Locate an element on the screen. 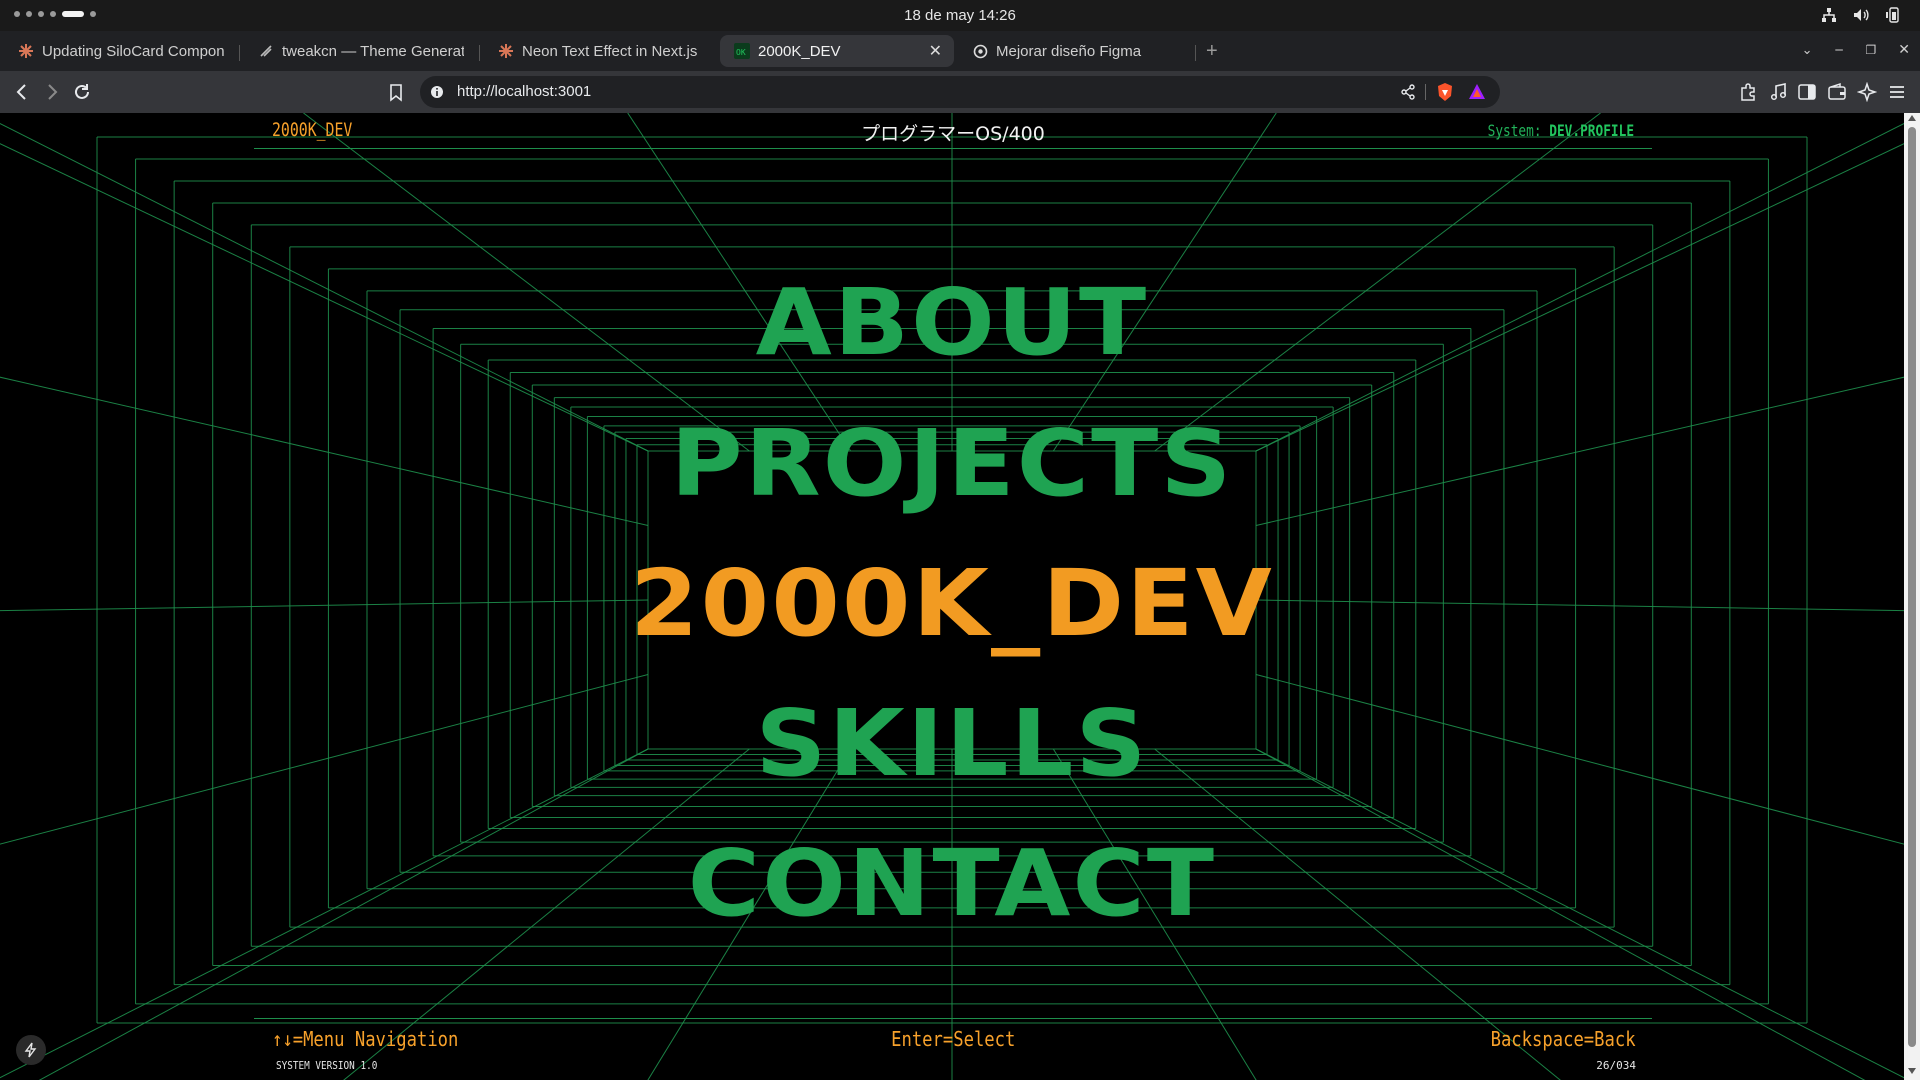  browser-tab: Updating SiloCard Compone is located at coordinates (120, 51).